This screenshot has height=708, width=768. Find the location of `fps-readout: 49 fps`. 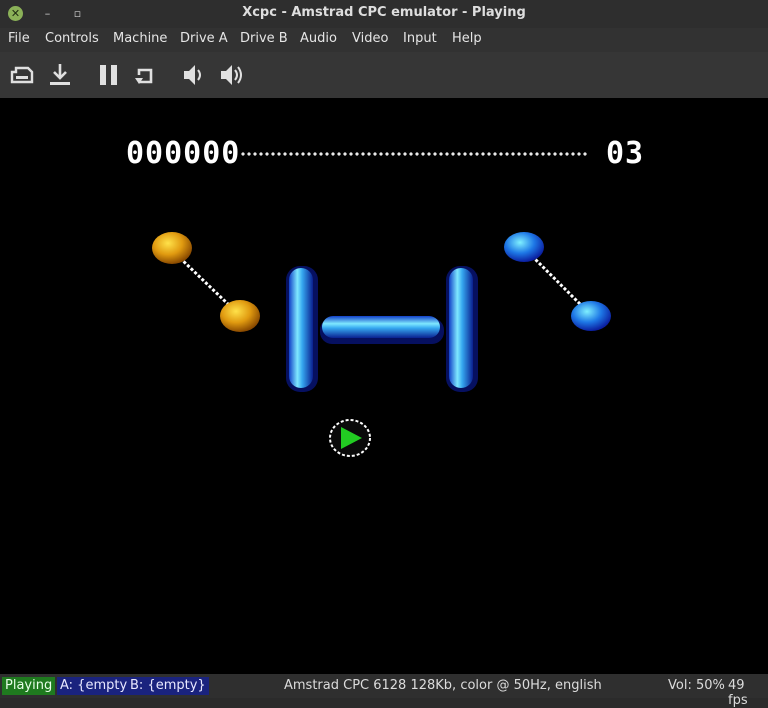

fps-readout: 49 fps is located at coordinates (738, 693).